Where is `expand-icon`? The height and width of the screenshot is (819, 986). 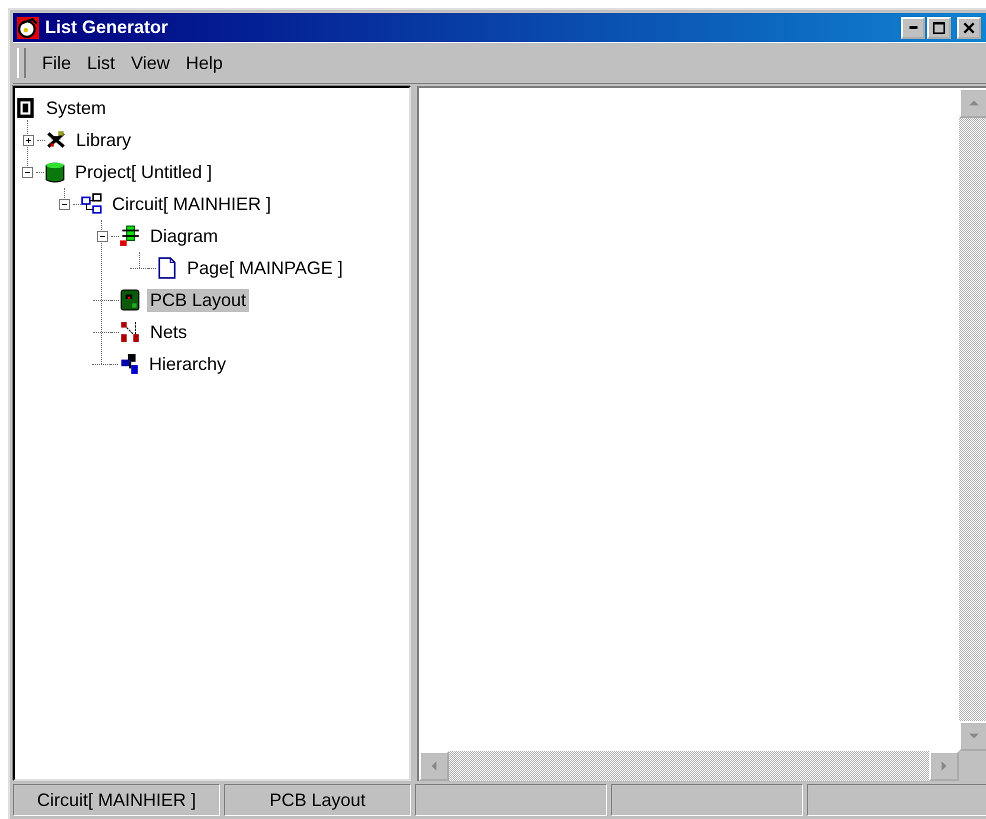 expand-icon is located at coordinates (28, 140).